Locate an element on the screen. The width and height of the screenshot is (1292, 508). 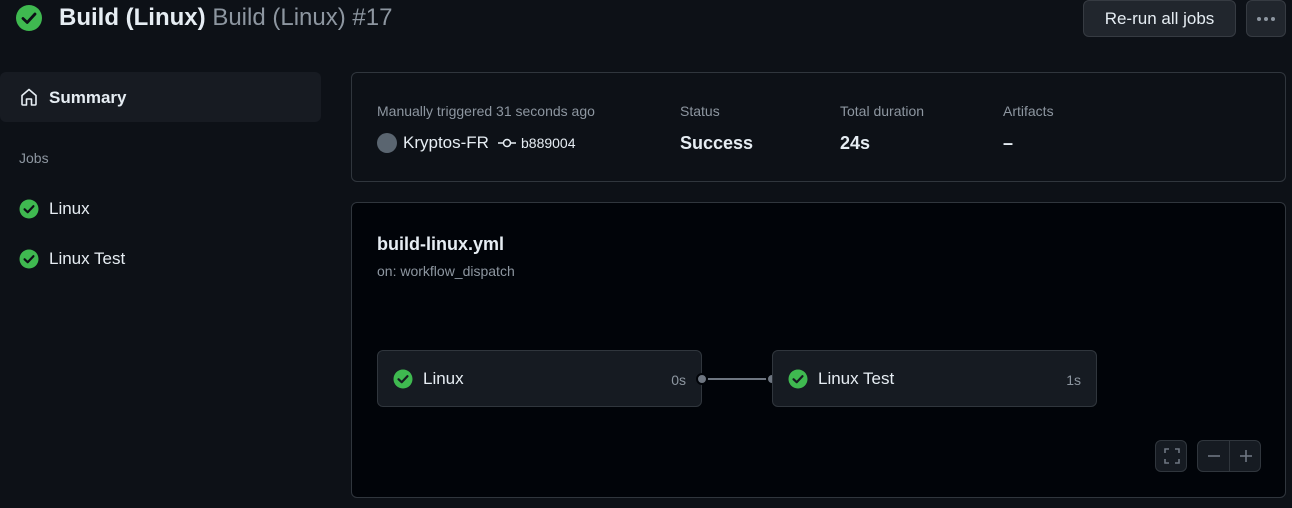
kebab-horizontal-icon is located at coordinates (1266, 18).